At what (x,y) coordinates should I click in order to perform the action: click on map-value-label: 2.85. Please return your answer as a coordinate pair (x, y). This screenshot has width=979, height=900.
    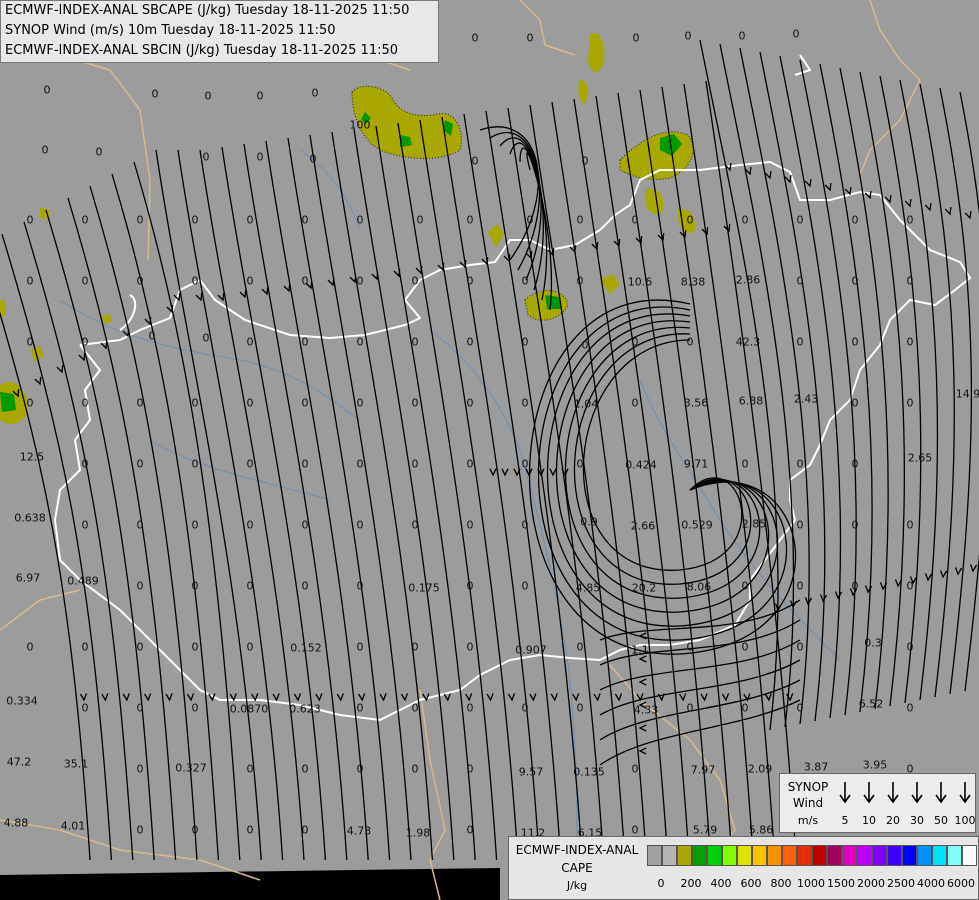
    Looking at the image, I should click on (754, 524).